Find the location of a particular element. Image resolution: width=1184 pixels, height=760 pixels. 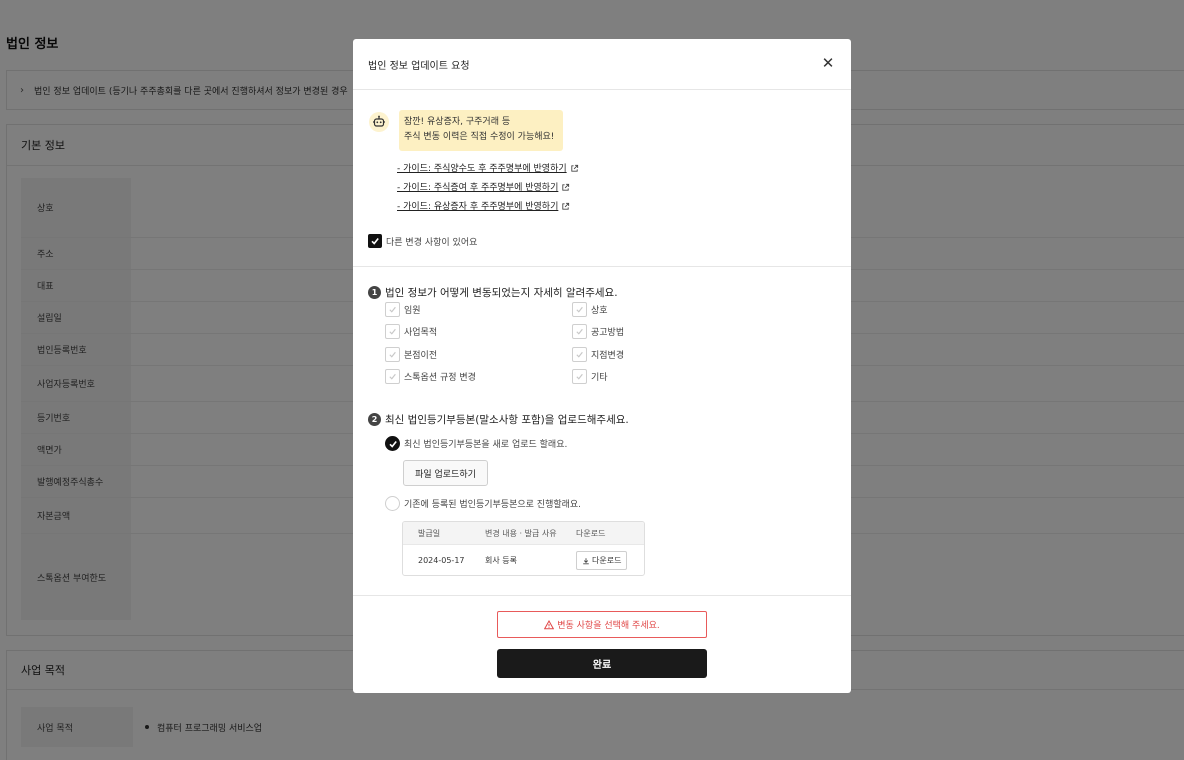

notice-line2: 주식 변동 이력은 직접 수정이 가능해요! is located at coordinates (479, 137).